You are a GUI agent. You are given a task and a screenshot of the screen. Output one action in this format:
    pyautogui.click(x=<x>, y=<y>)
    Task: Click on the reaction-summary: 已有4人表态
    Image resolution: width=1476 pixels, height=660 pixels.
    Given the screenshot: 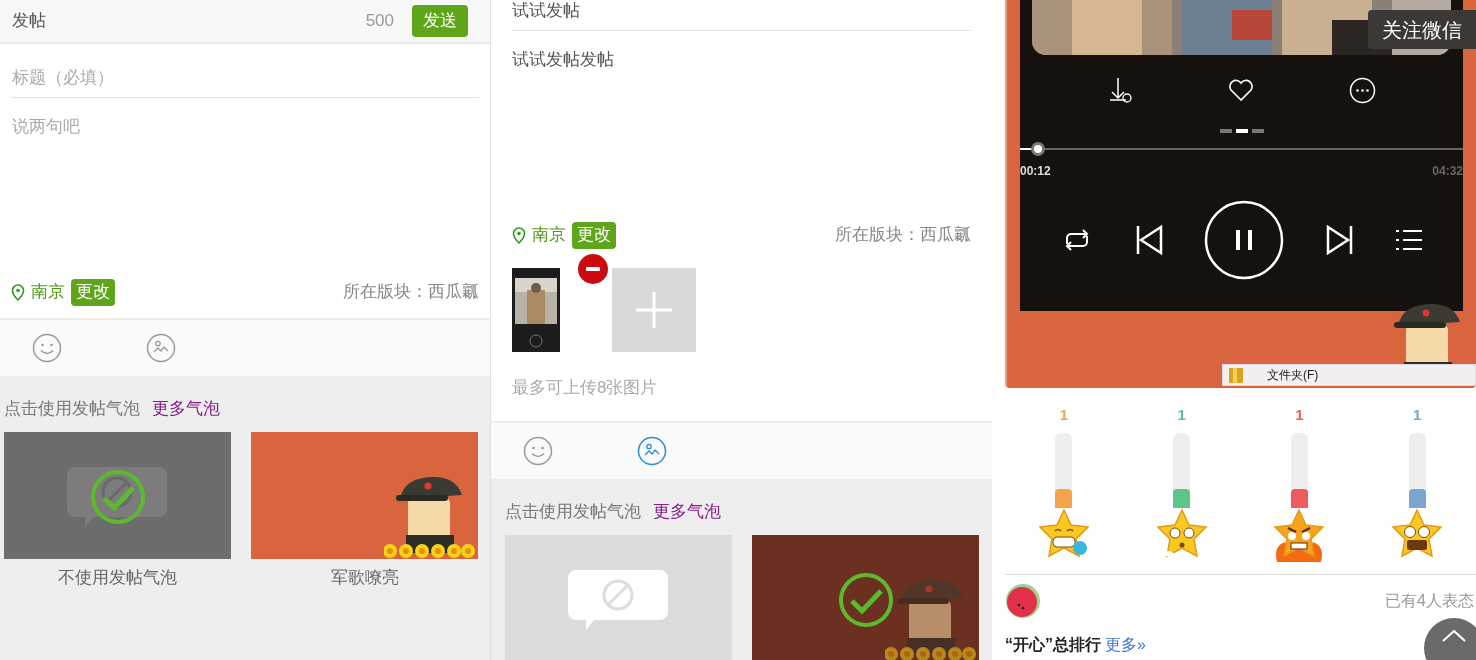 What is the action you would take?
    pyautogui.click(x=1429, y=600)
    